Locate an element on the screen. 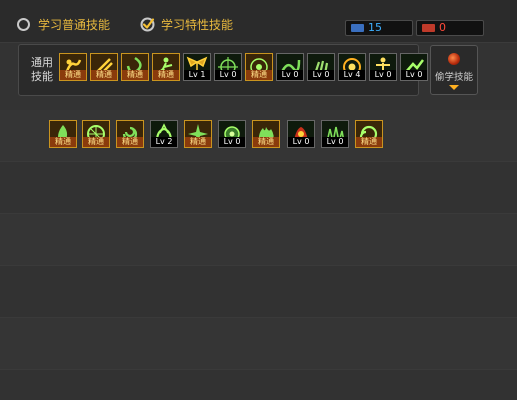 Image resolution: width=517 pixels, height=400 pixels. special-skill-5: Lv 0 is located at coordinates (232, 134).